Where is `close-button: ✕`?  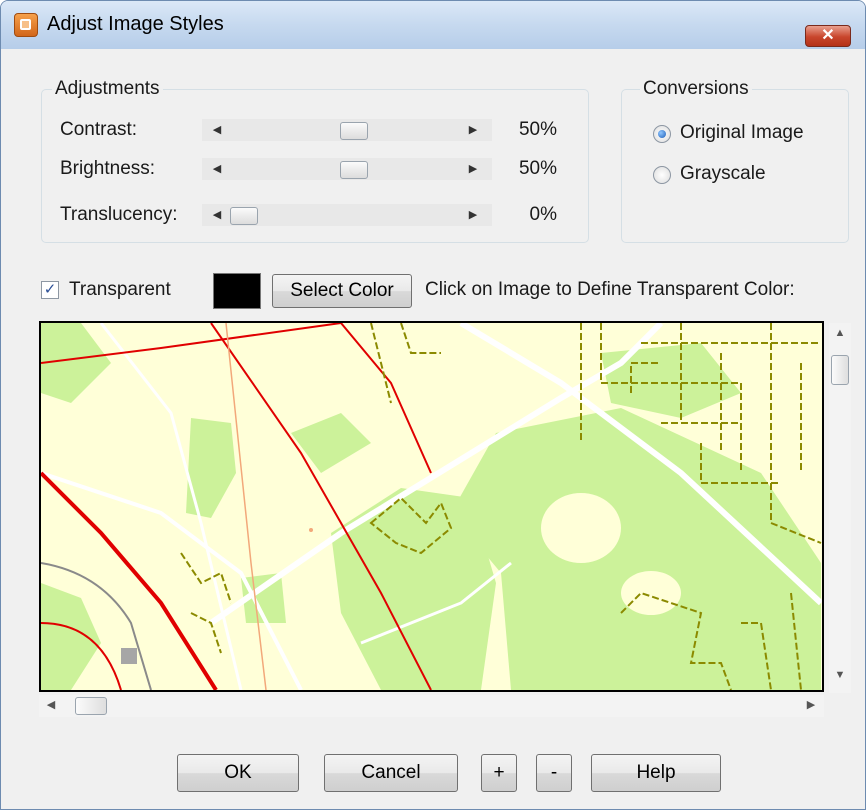 close-button: ✕ is located at coordinates (828, 36).